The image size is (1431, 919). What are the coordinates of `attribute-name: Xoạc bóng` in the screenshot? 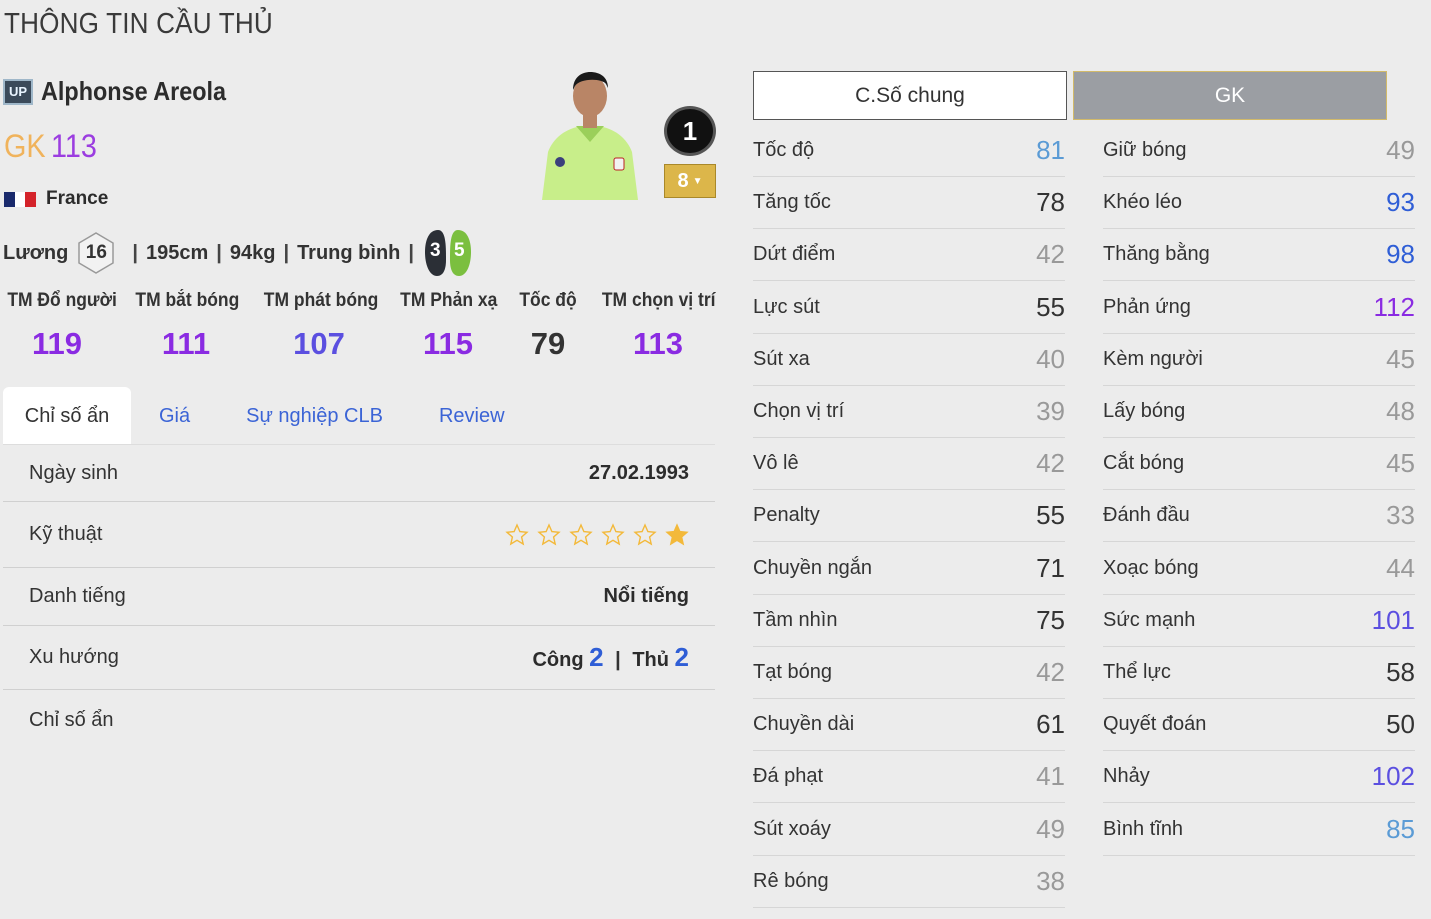 It's located at (1151, 567).